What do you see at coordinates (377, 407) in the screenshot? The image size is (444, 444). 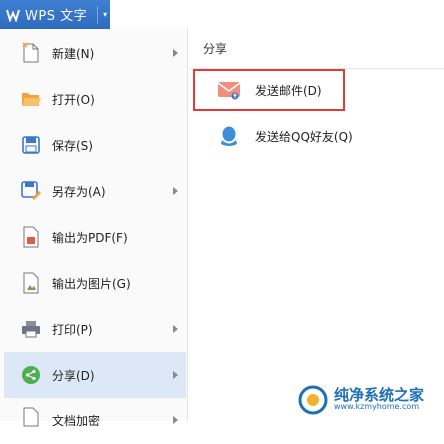 I see `watermark-url: www.kzmyhome.com` at bounding box center [377, 407].